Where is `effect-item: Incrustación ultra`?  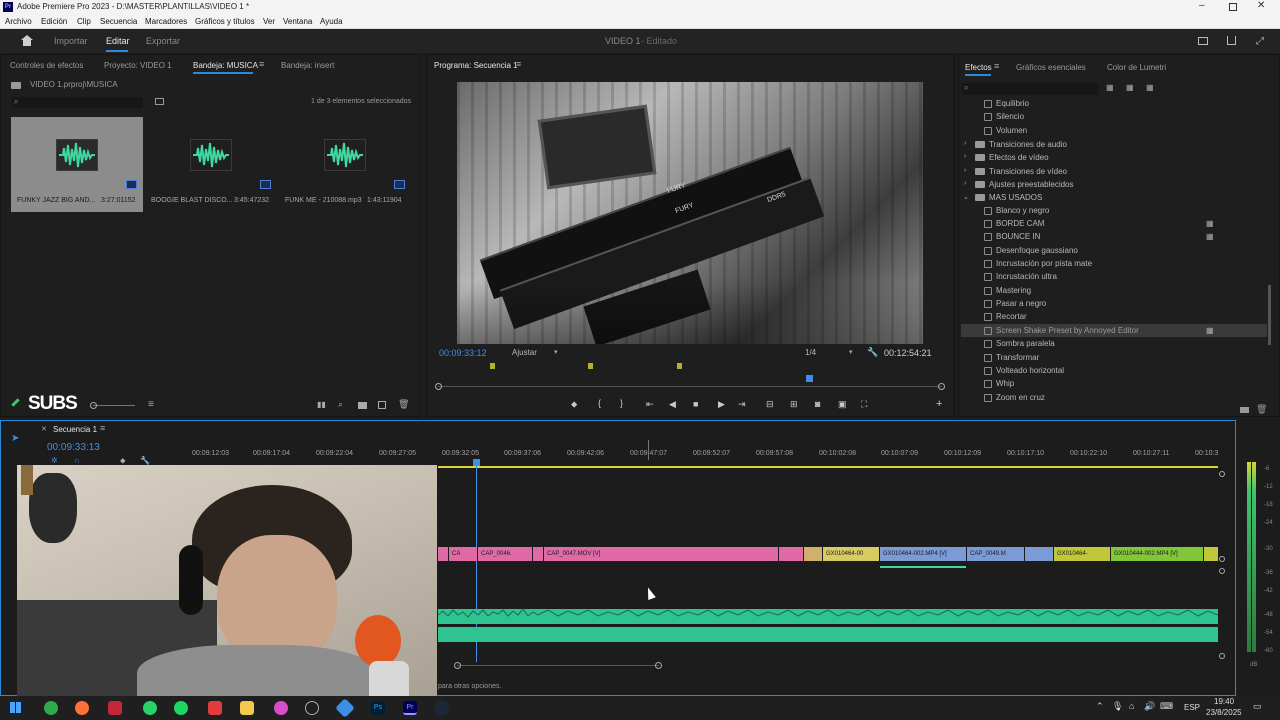 effect-item: Incrustación ultra is located at coordinates (1026, 276).